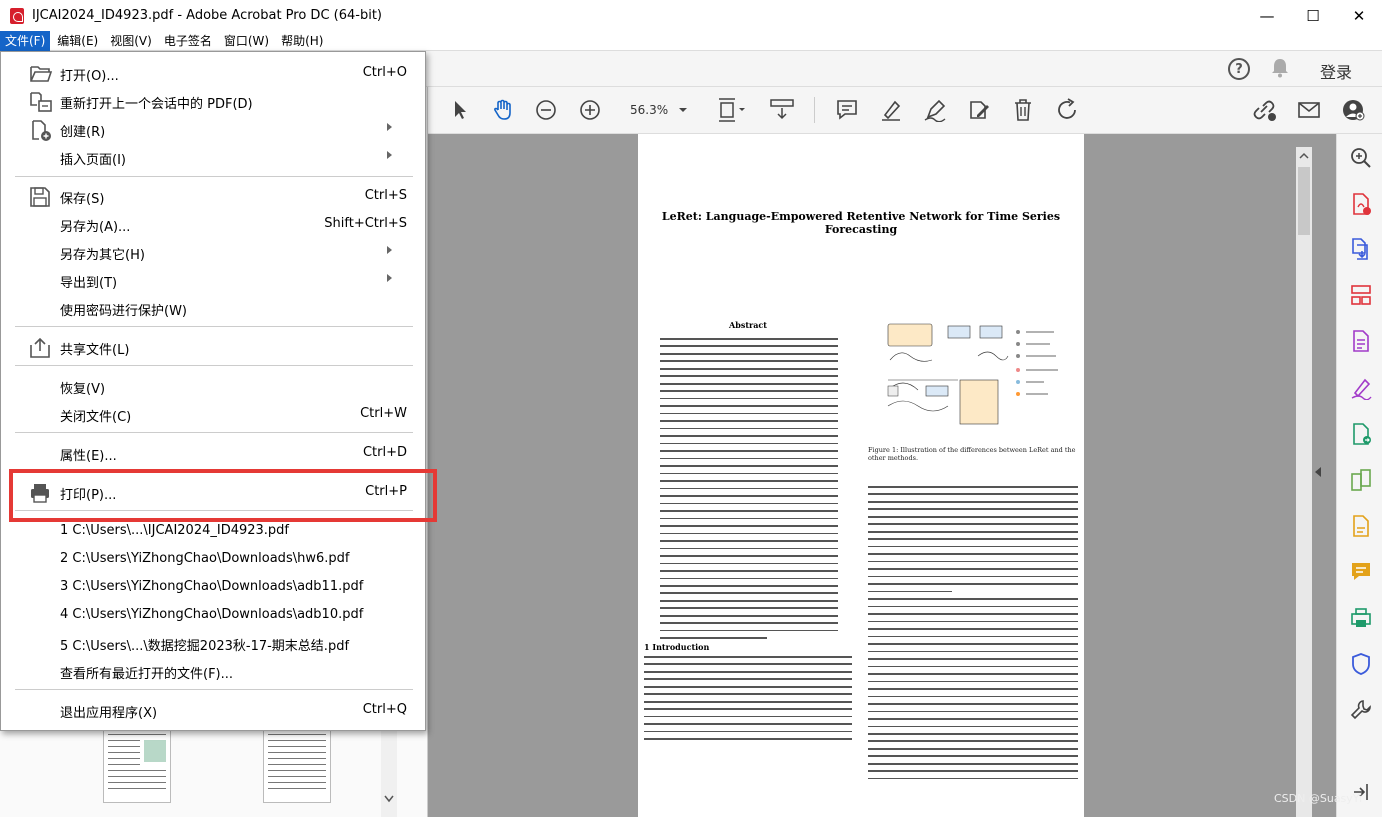  Describe the element at coordinates (93, 160) in the screenshot. I see `menu-item-label: 插入页面(I)` at that location.